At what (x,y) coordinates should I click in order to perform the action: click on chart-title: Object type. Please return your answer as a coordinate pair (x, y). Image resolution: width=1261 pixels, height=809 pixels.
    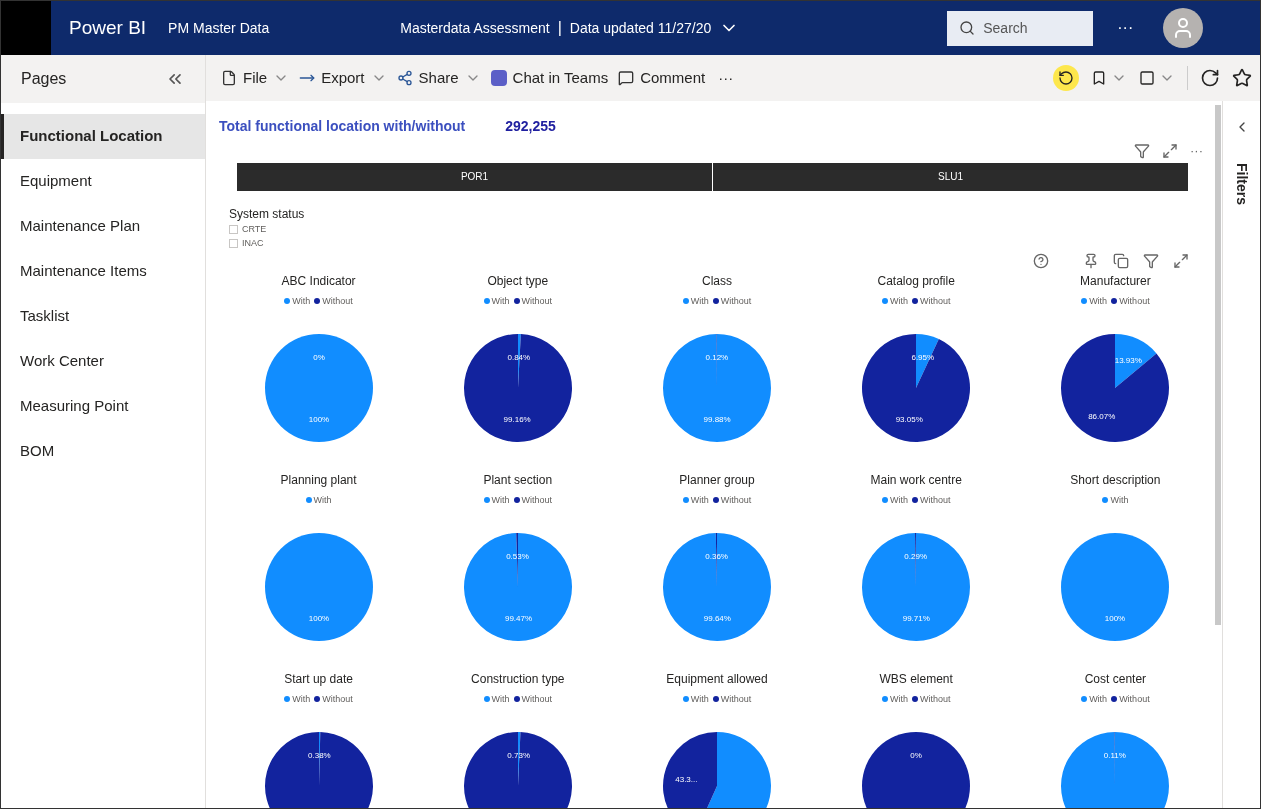
    Looking at the image, I should click on (518, 280).